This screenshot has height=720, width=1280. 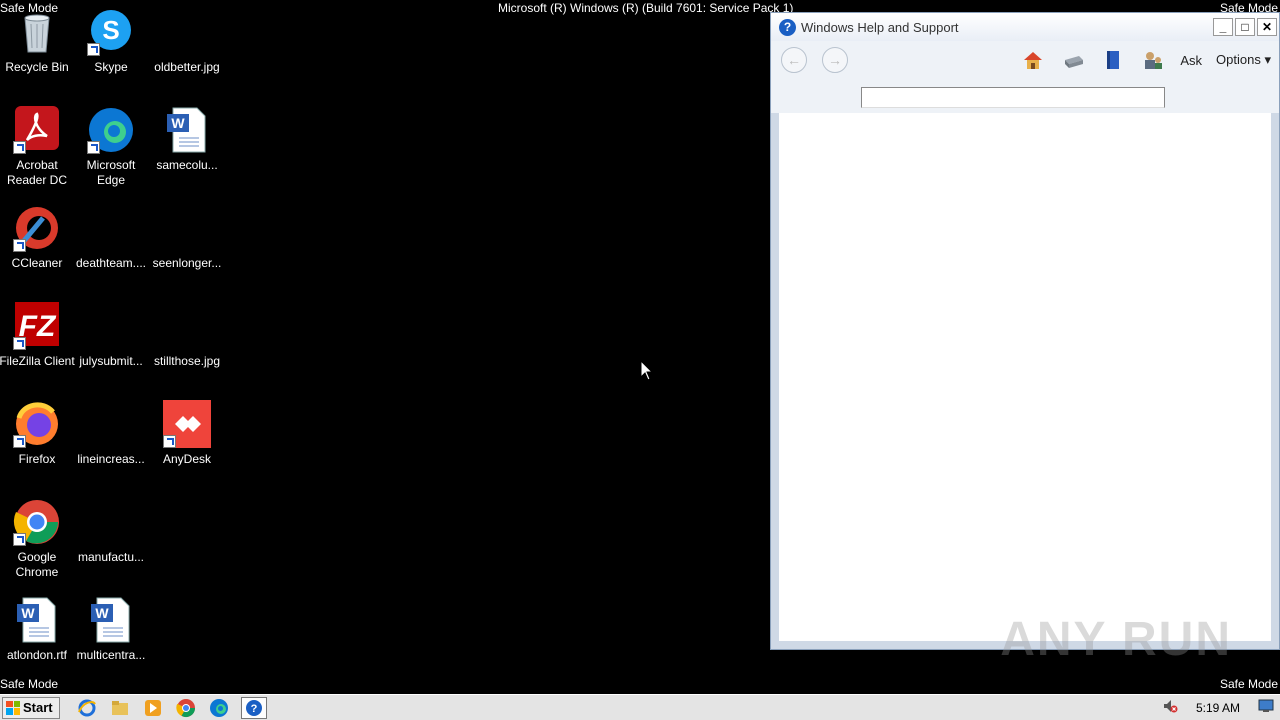 I want to click on desktop-icon-label: Acrobat Reader DC, so click(x=37, y=172).